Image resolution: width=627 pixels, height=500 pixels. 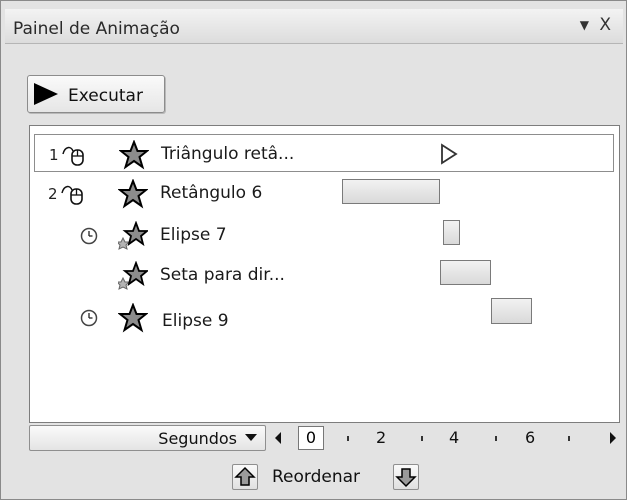 What do you see at coordinates (54, 155) in the screenshot?
I see `animation-order-number: 1` at bounding box center [54, 155].